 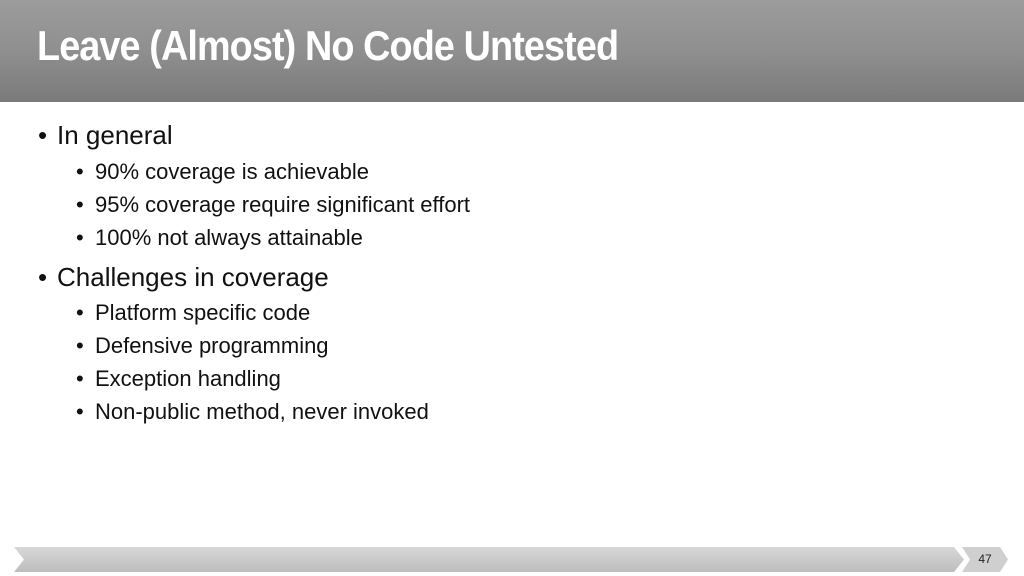 What do you see at coordinates (489, 559) in the screenshot?
I see `footer-arrow-bar` at bounding box center [489, 559].